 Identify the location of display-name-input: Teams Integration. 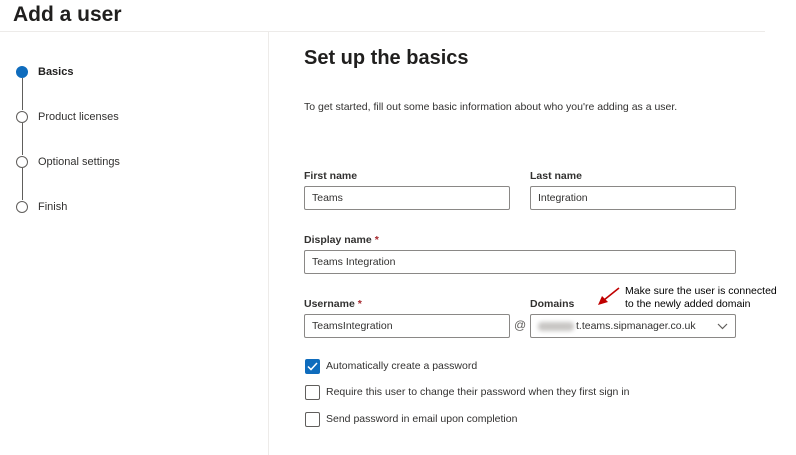
(520, 262).